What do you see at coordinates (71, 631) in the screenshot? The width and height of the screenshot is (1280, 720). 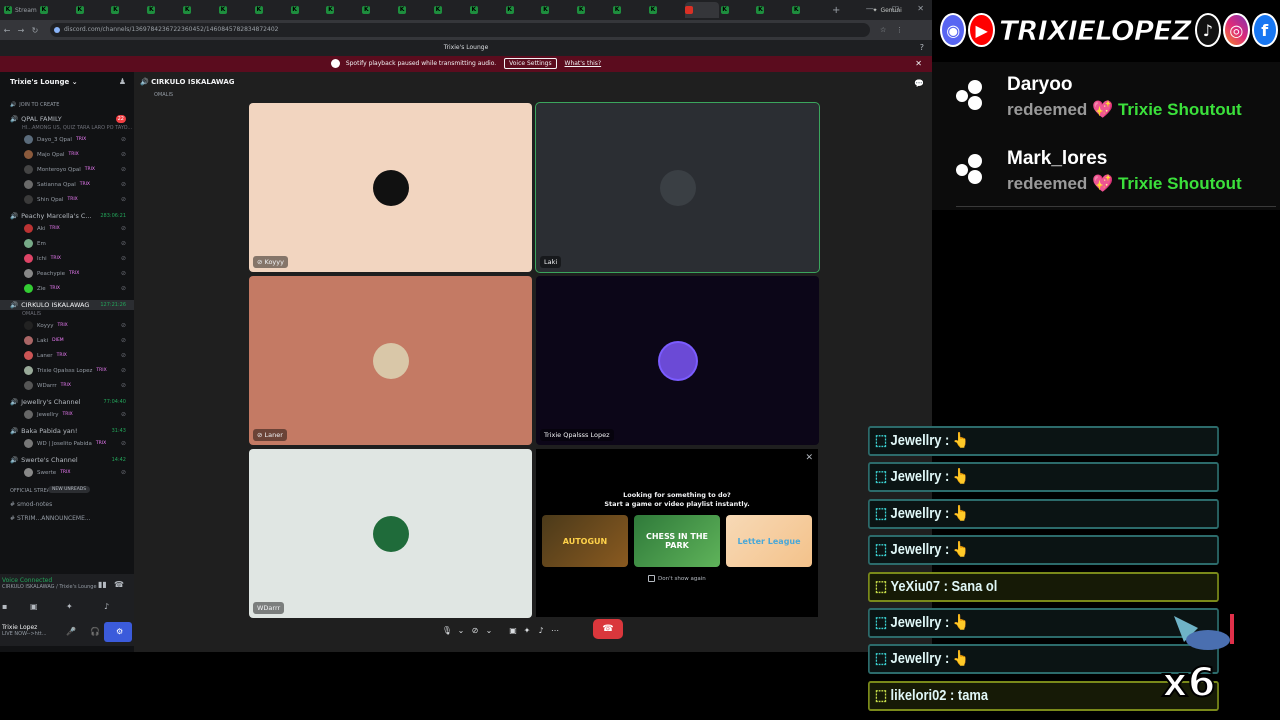 I see `mic-icon: 🎤` at bounding box center [71, 631].